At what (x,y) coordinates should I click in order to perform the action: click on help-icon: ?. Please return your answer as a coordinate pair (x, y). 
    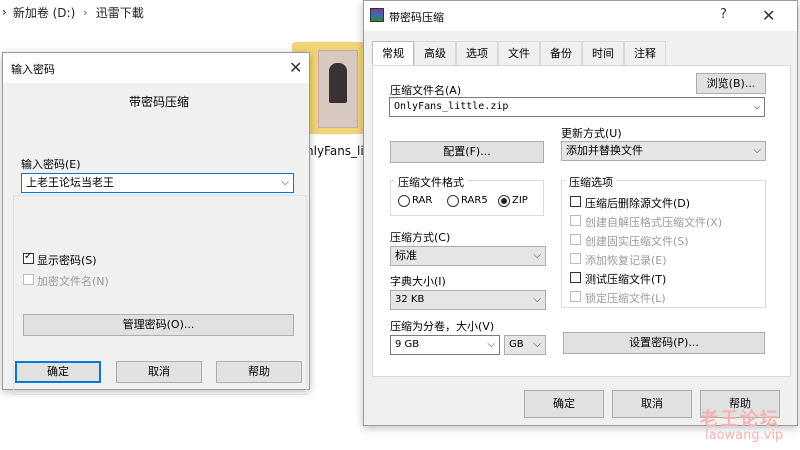
    Looking at the image, I should click on (723, 14).